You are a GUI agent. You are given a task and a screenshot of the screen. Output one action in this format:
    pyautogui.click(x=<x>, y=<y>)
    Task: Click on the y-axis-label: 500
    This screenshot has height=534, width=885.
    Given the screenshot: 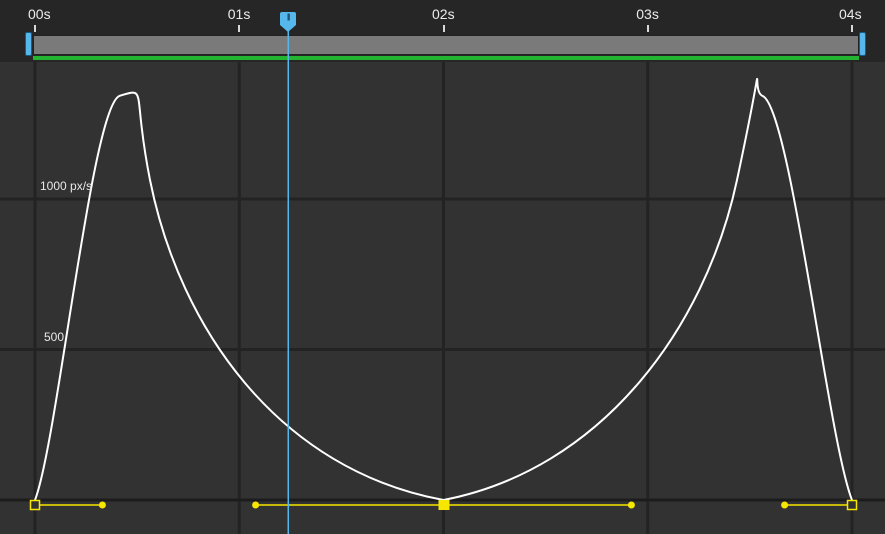 What is the action you would take?
    pyautogui.click(x=54, y=336)
    